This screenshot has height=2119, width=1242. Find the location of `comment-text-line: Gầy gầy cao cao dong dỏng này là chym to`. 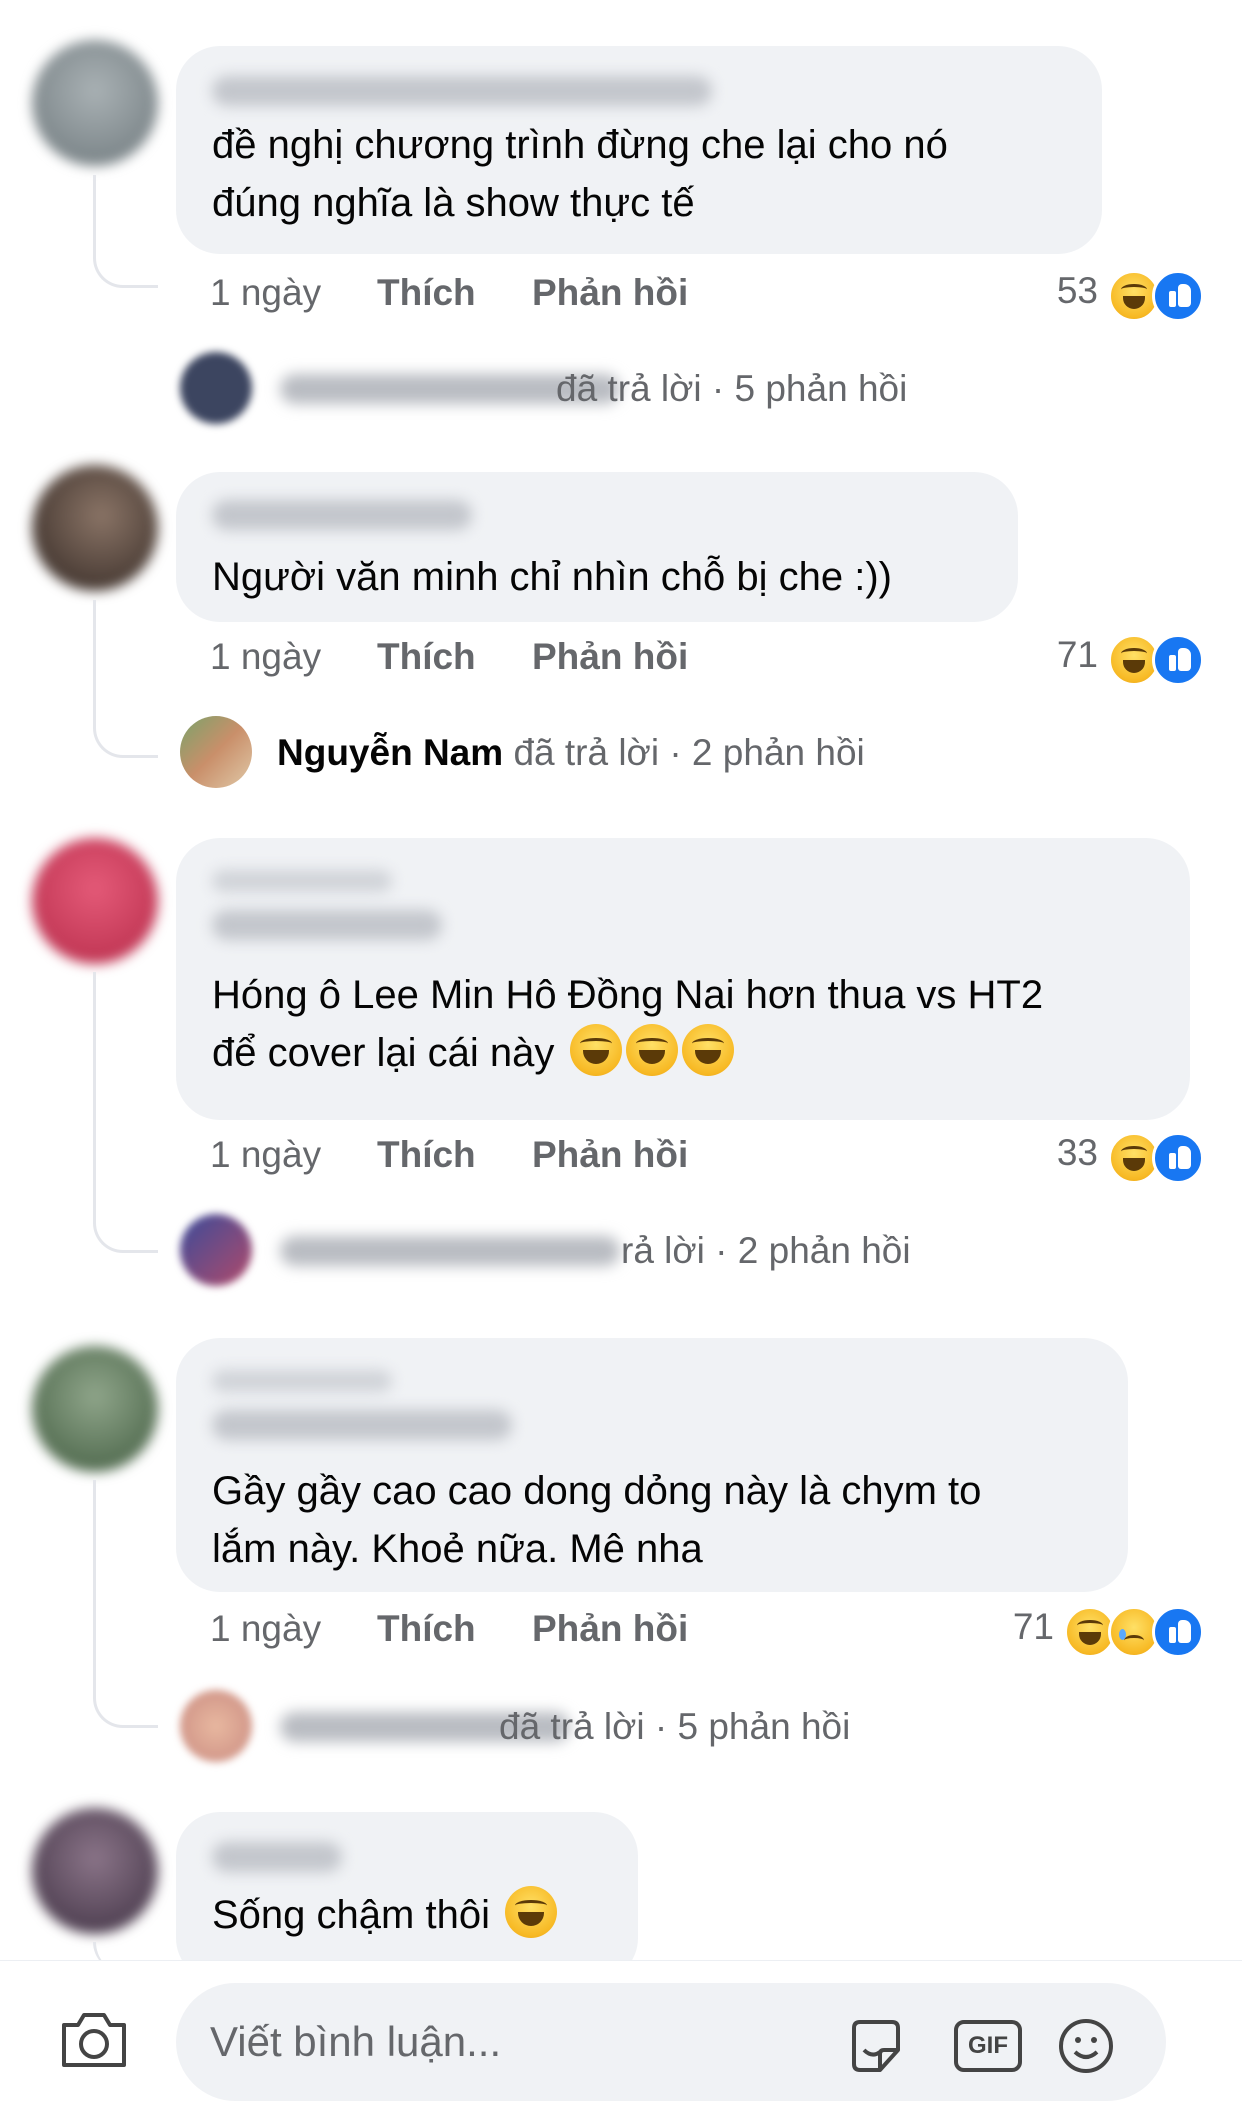

comment-text-line: Gầy gầy cao cao dong dỏng này là chym to is located at coordinates (597, 1491).